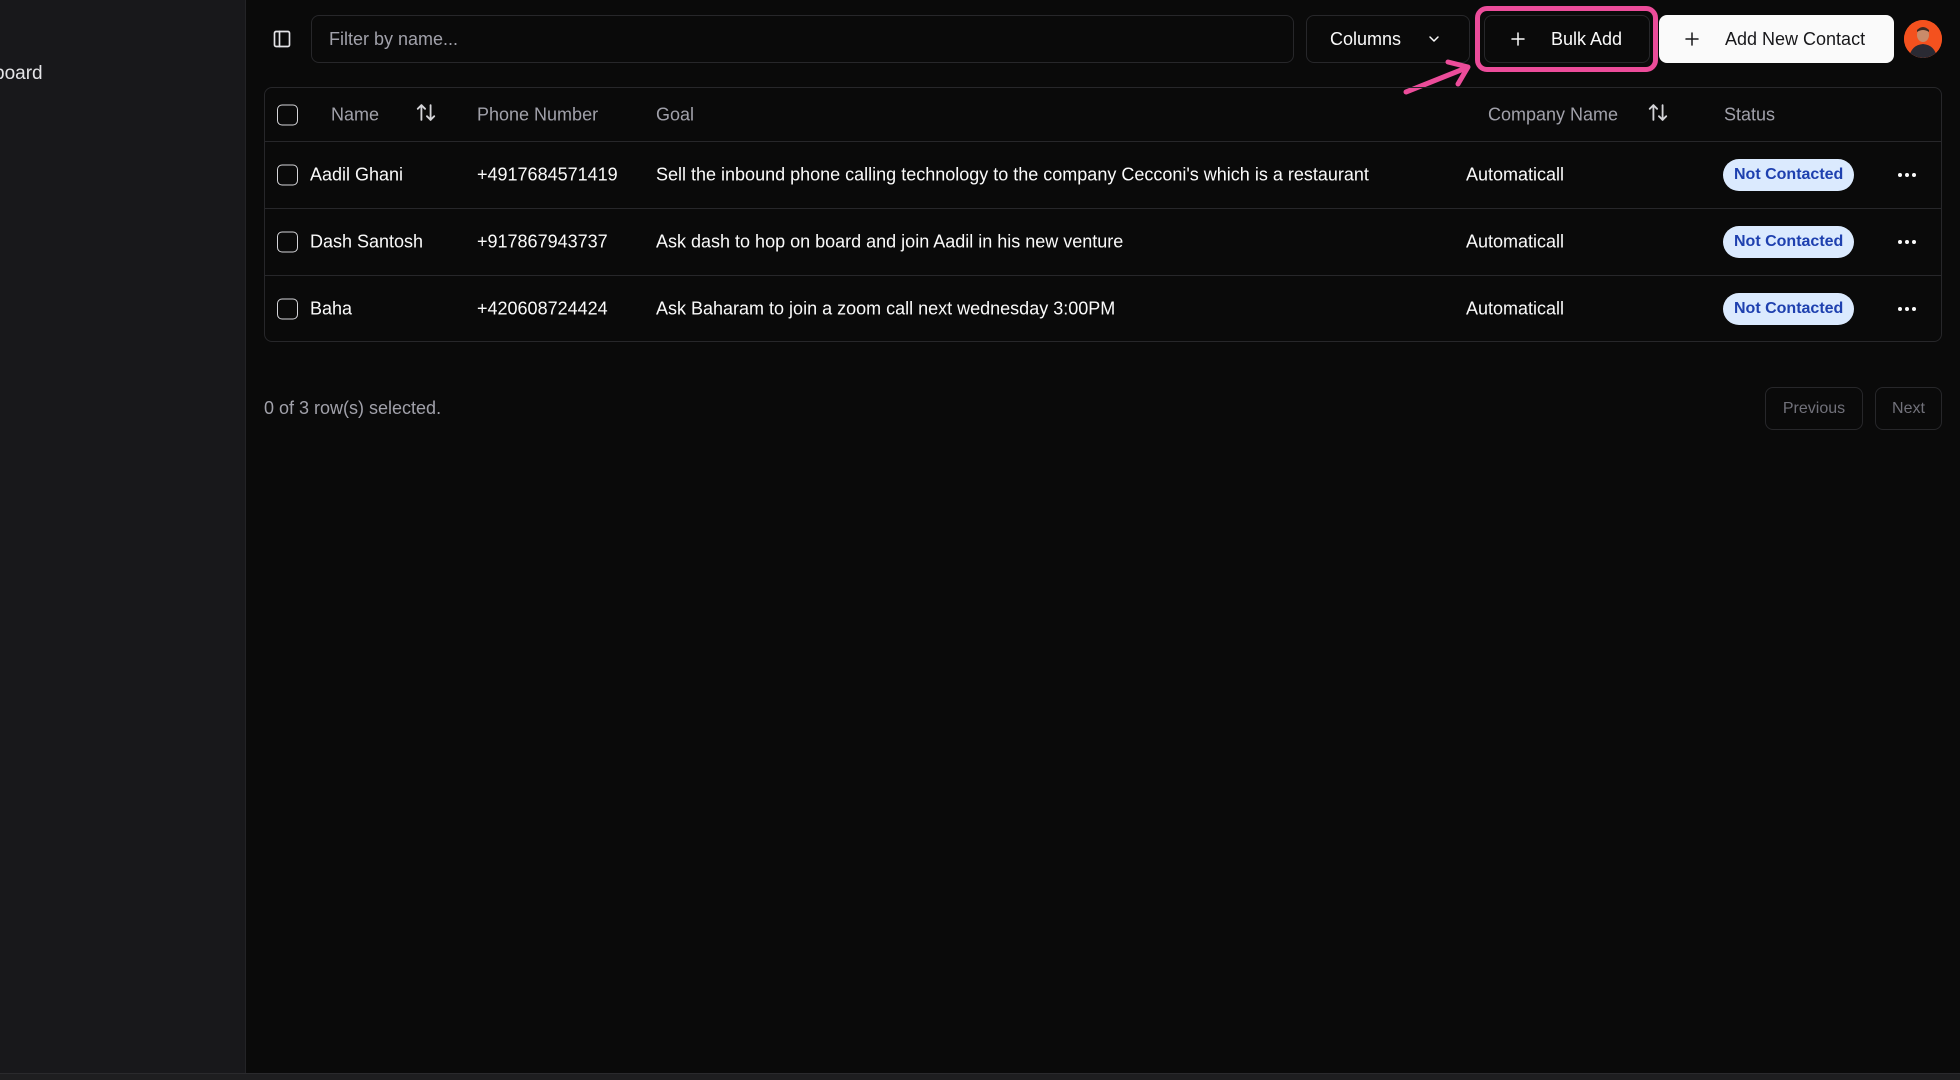  I want to click on selection-count: 0 of 3 row(s) selected., so click(353, 408).